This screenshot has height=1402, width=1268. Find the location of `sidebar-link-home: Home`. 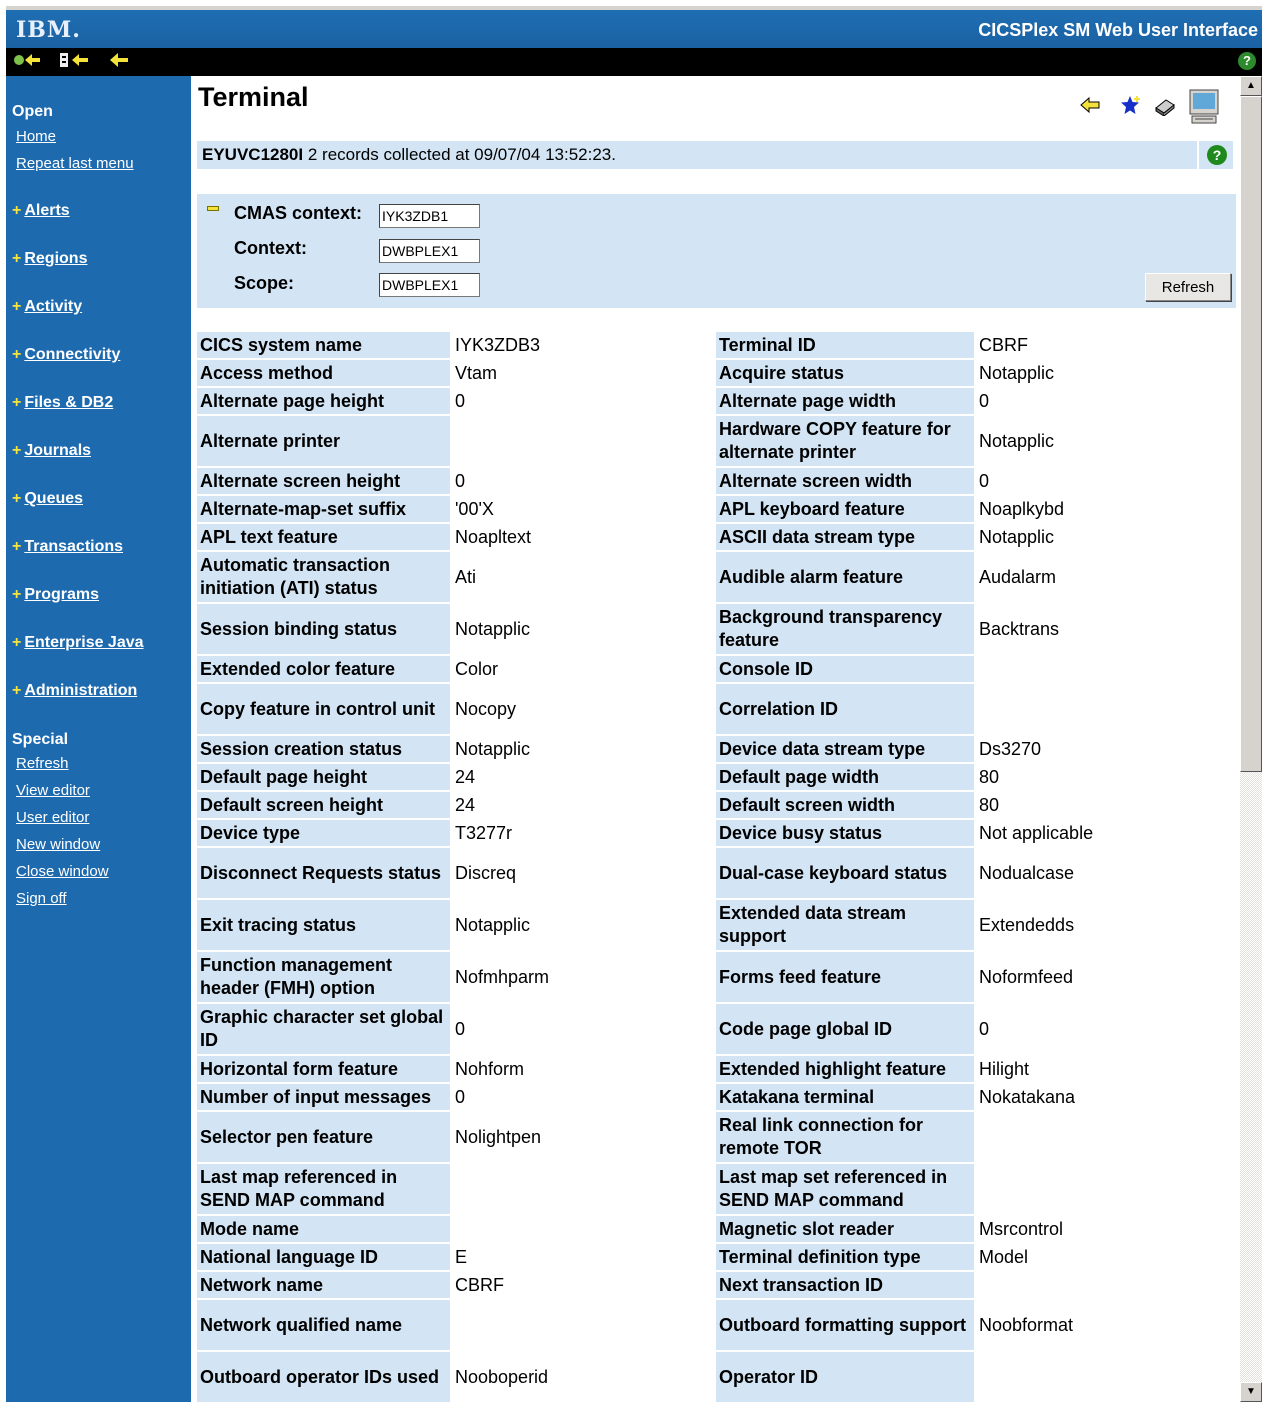

sidebar-link-home: Home is located at coordinates (36, 136).